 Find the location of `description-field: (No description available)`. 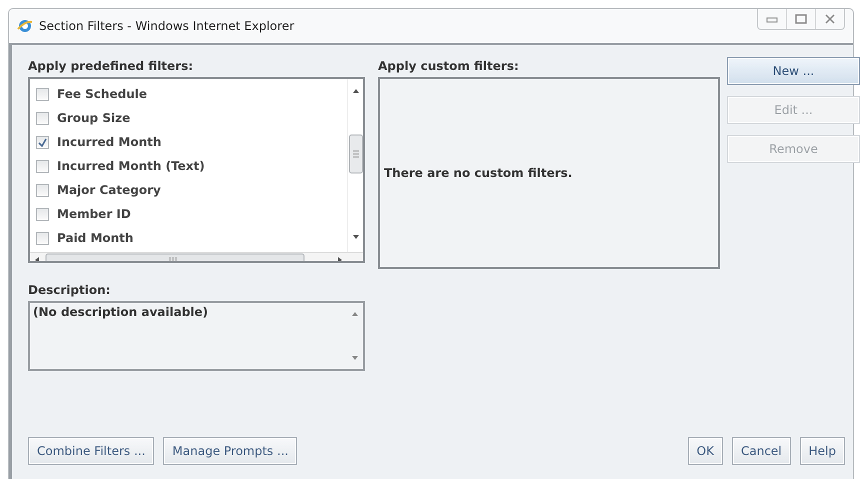

description-field: (No description available) is located at coordinates (196, 336).